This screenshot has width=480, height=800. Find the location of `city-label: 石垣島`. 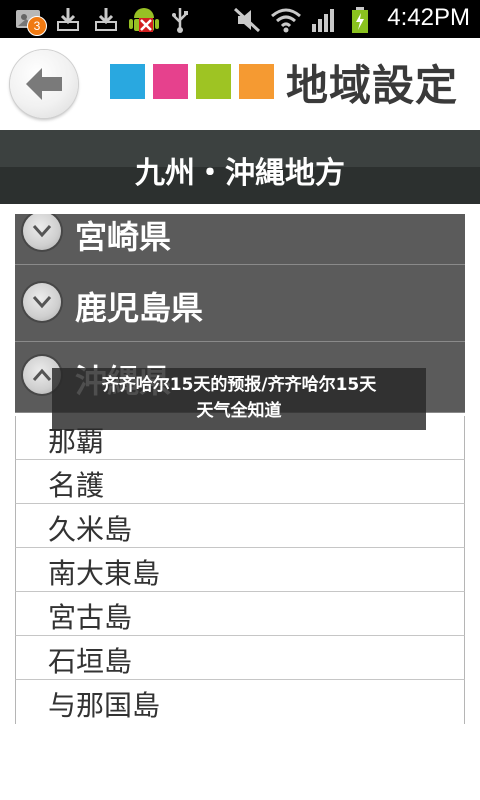

city-label: 石垣島 is located at coordinates (90, 661).